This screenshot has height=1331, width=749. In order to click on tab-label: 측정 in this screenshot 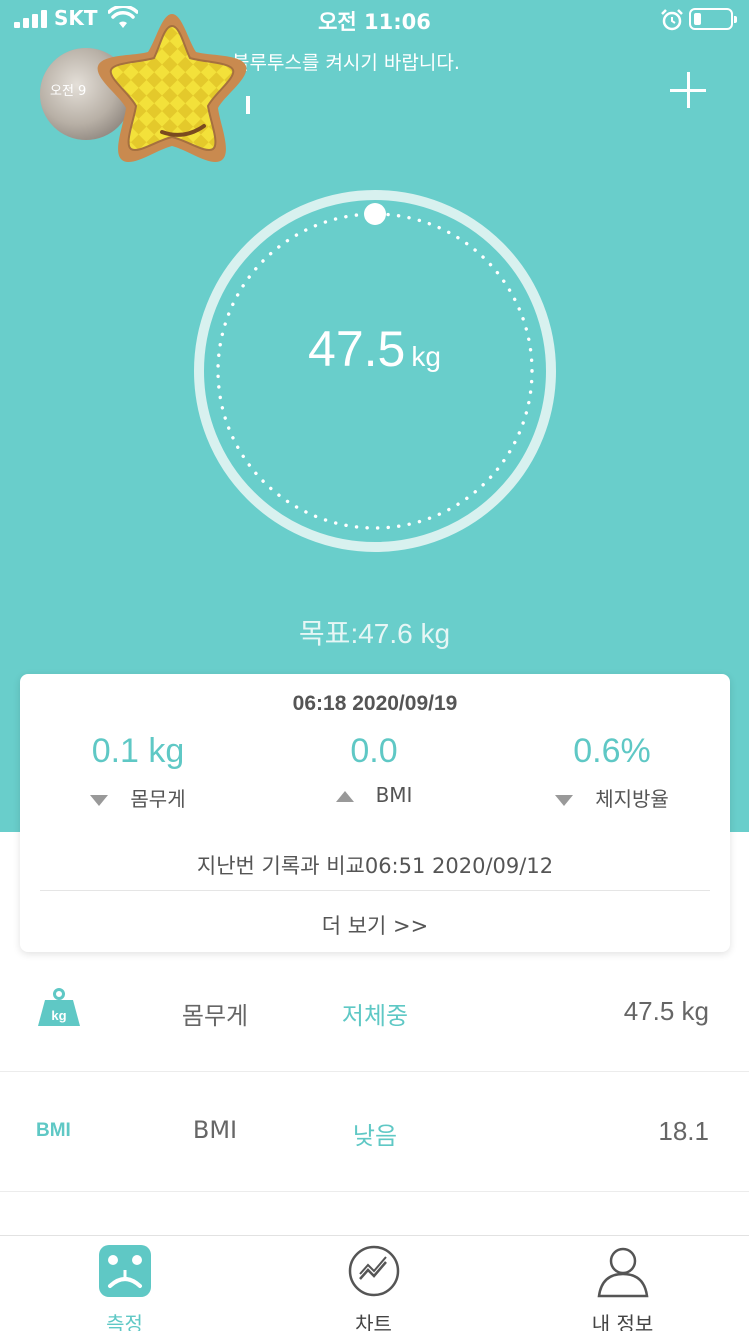, I will do `click(124, 1321)`.